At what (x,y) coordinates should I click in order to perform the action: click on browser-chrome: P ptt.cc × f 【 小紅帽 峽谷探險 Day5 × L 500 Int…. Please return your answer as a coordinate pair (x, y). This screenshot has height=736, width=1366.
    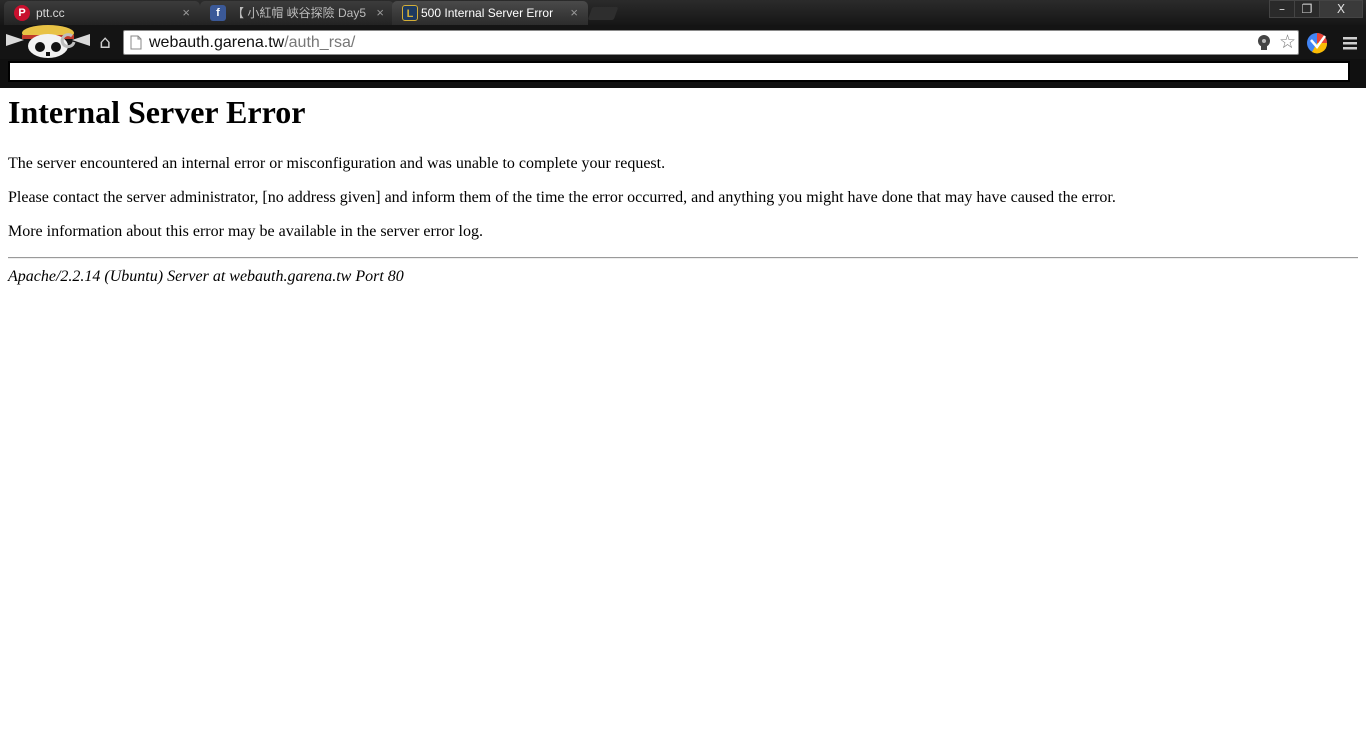
    Looking at the image, I should click on (683, 44).